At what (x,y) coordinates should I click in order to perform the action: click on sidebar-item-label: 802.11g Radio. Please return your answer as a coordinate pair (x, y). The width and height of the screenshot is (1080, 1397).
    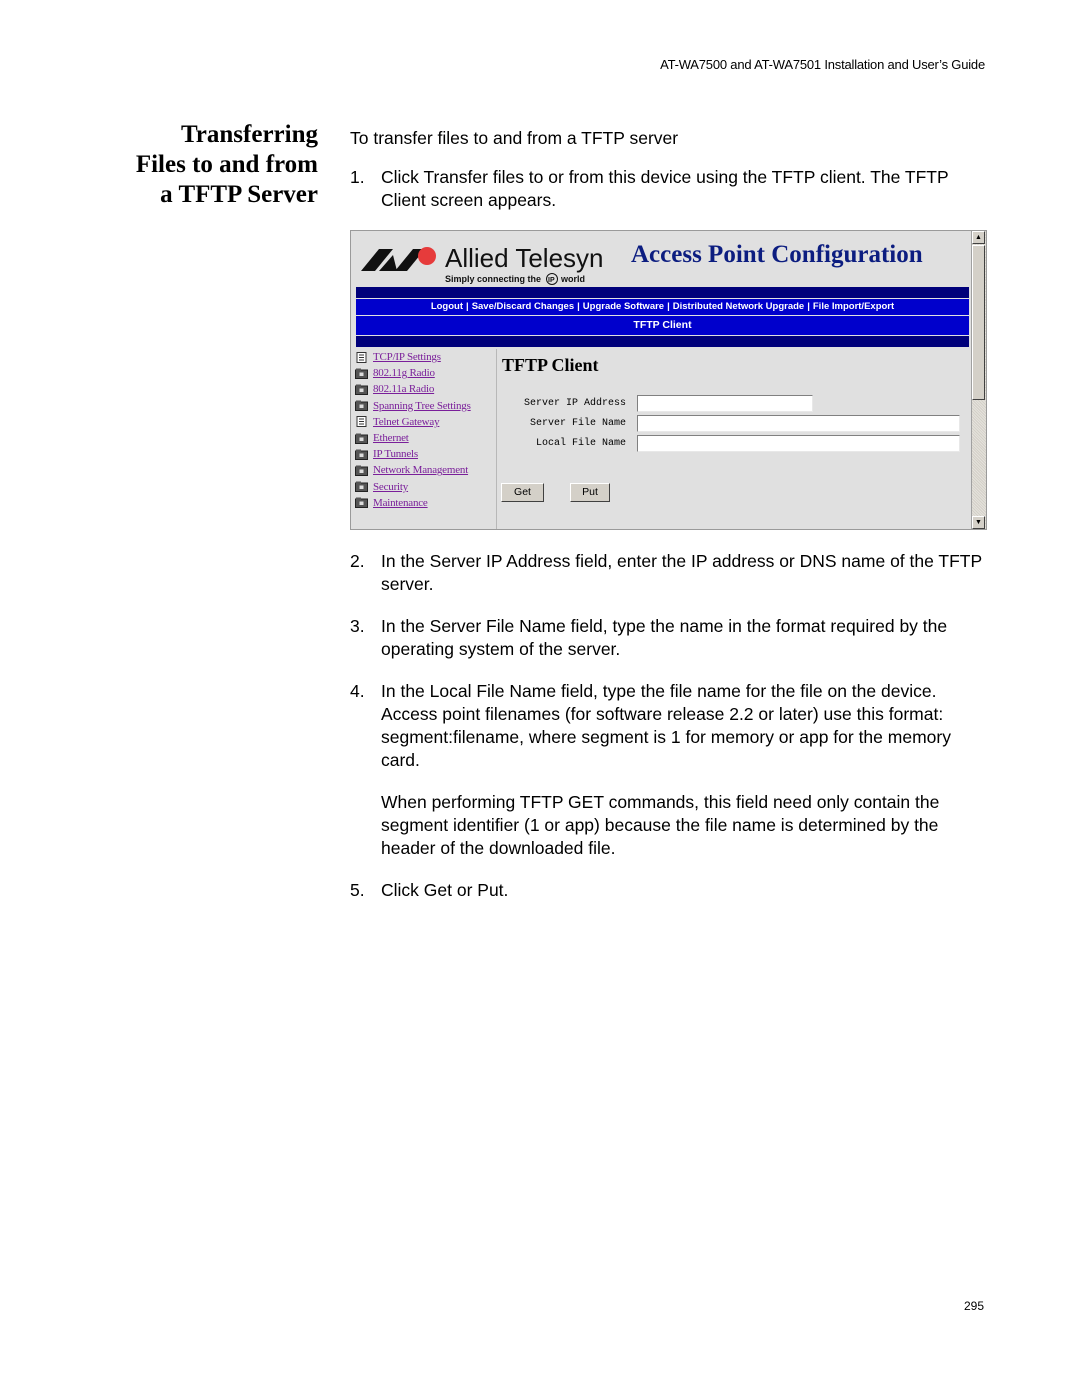
    Looking at the image, I should click on (404, 373).